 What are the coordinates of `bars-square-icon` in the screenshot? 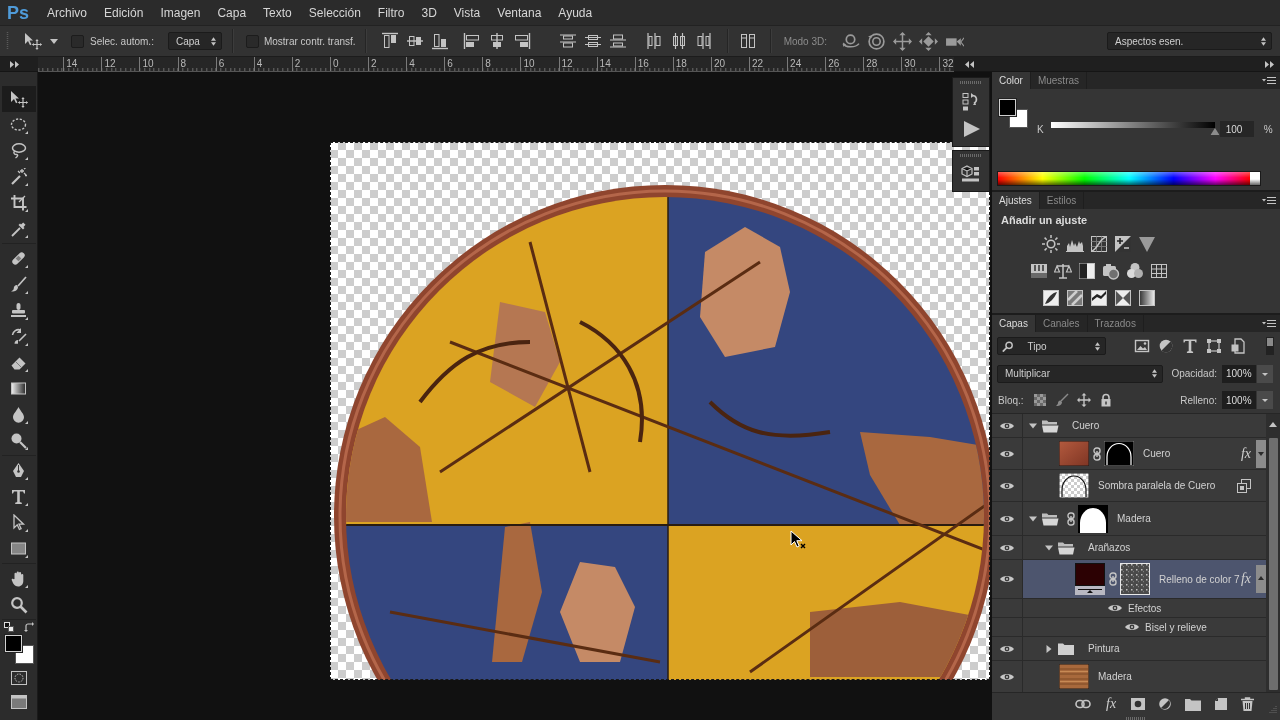 It's located at (1039, 270).